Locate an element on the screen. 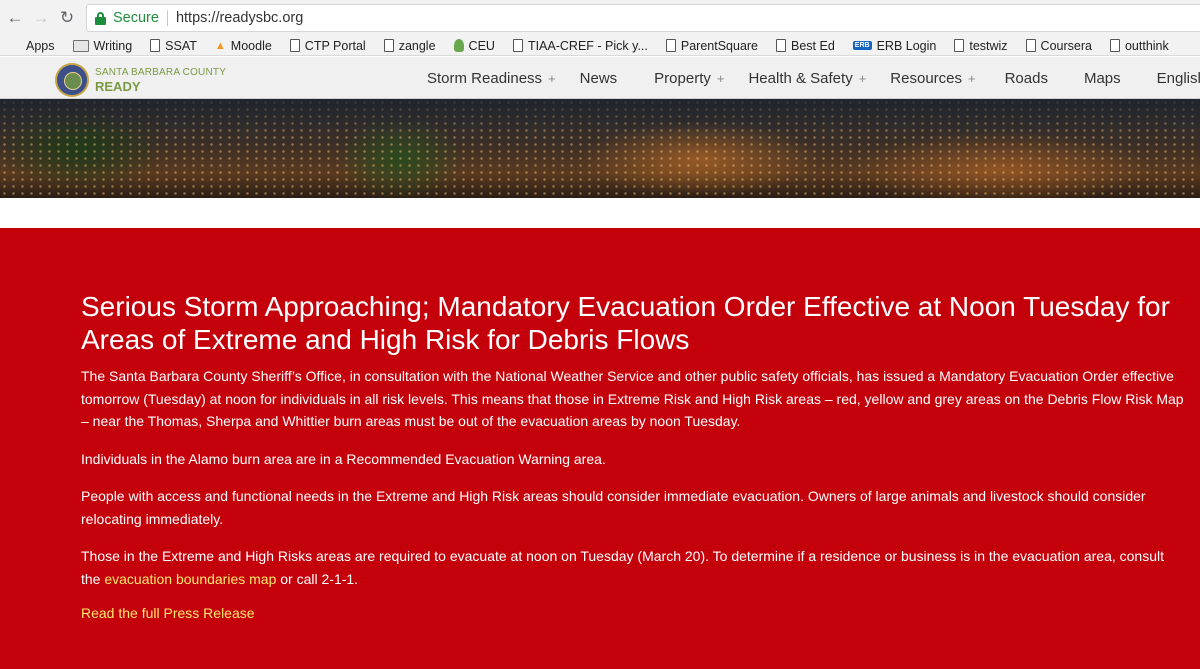 This screenshot has height=669, width=1200. lock-icon is located at coordinates (100, 18).